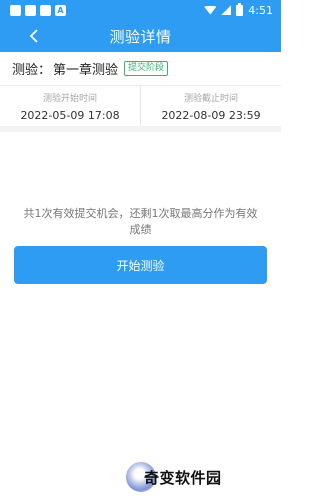  What do you see at coordinates (35, 36) in the screenshot?
I see `chevron-left-icon` at bounding box center [35, 36].